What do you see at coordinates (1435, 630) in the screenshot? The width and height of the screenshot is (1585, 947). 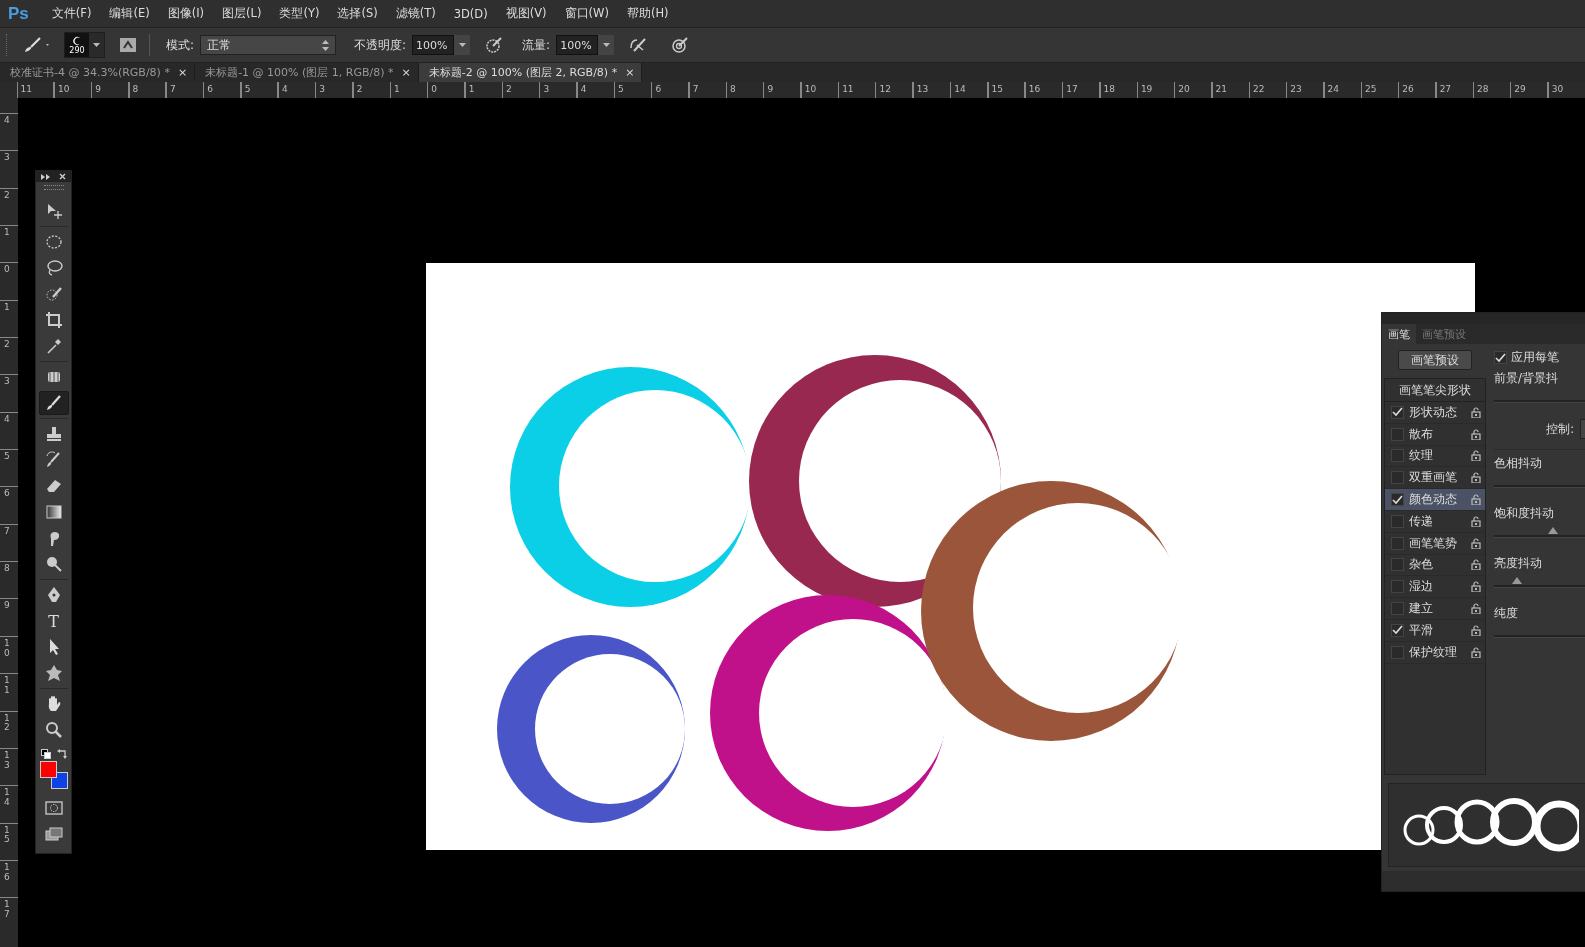 I see `brush-option-row: 平滑` at bounding box center [1435, 630].